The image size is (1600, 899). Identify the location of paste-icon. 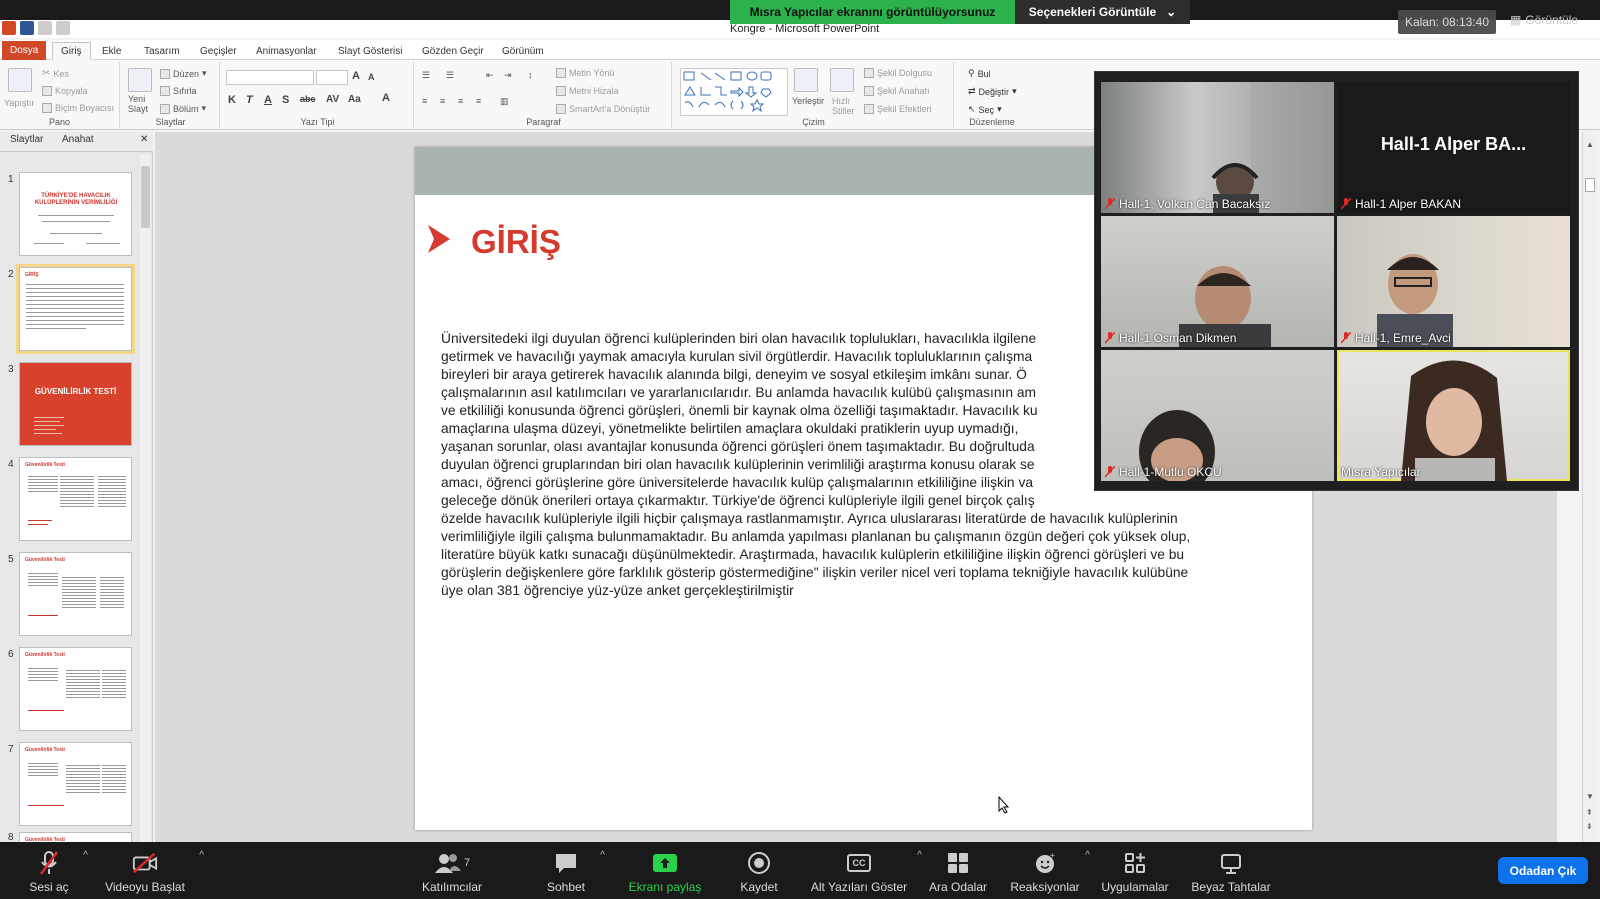
(20, 80).